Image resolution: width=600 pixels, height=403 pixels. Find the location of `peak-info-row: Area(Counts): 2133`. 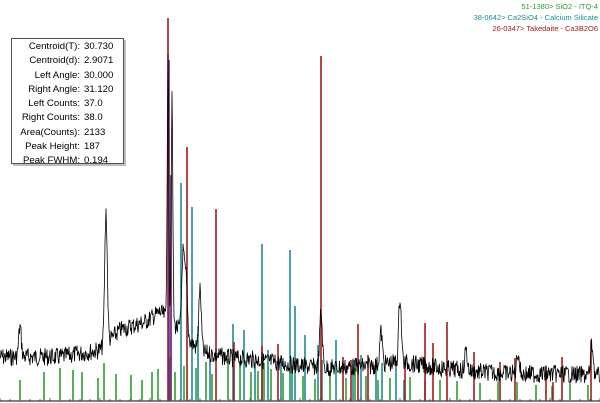

peak-info-row: Area(Counts): 2133 is located at coordinates (62, 133).